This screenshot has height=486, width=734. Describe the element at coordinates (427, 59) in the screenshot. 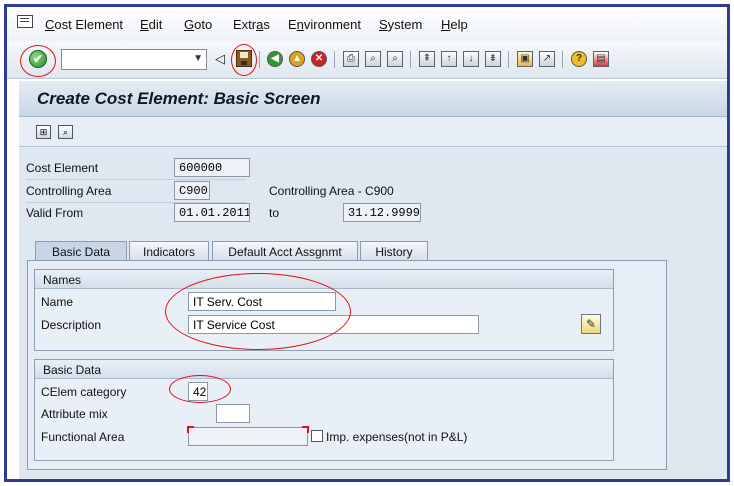

I see `first-page-icon: ⇞` at that location.